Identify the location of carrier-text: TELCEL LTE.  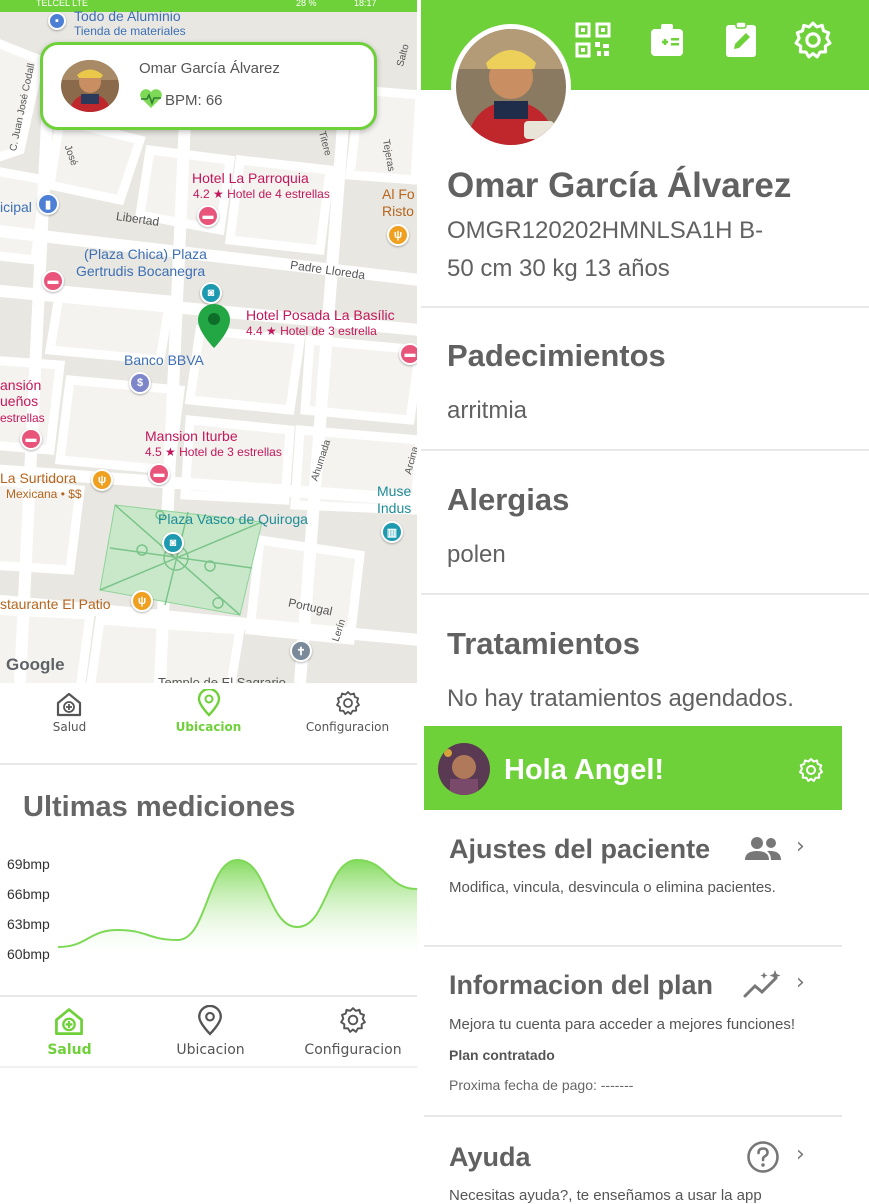
(62, 4).